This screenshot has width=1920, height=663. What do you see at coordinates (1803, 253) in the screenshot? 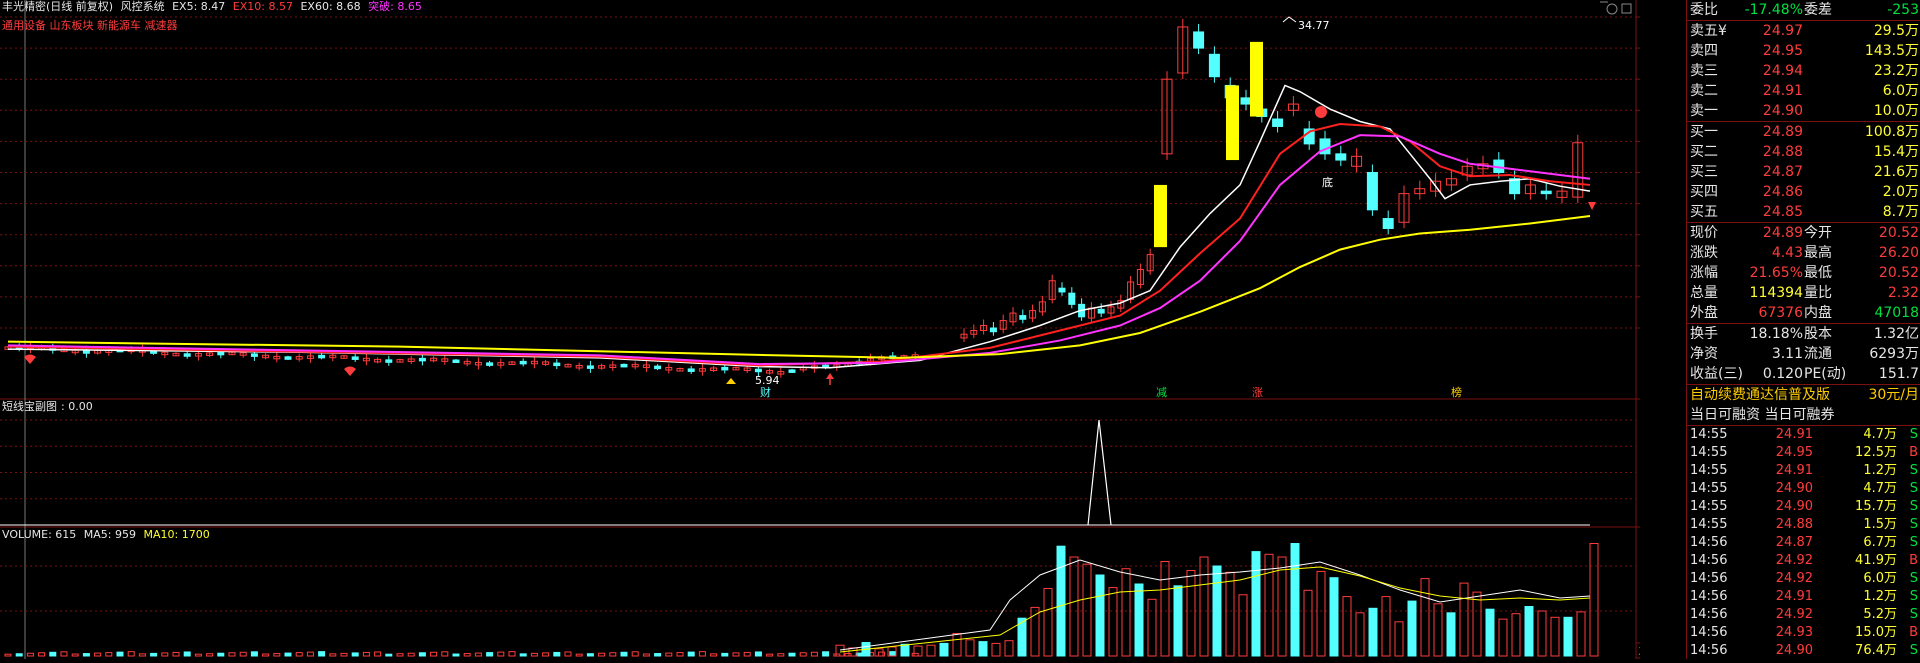
I see `stat-row: 涨跌 4.43 最高 26.20` at bounding box center [1803, 253].